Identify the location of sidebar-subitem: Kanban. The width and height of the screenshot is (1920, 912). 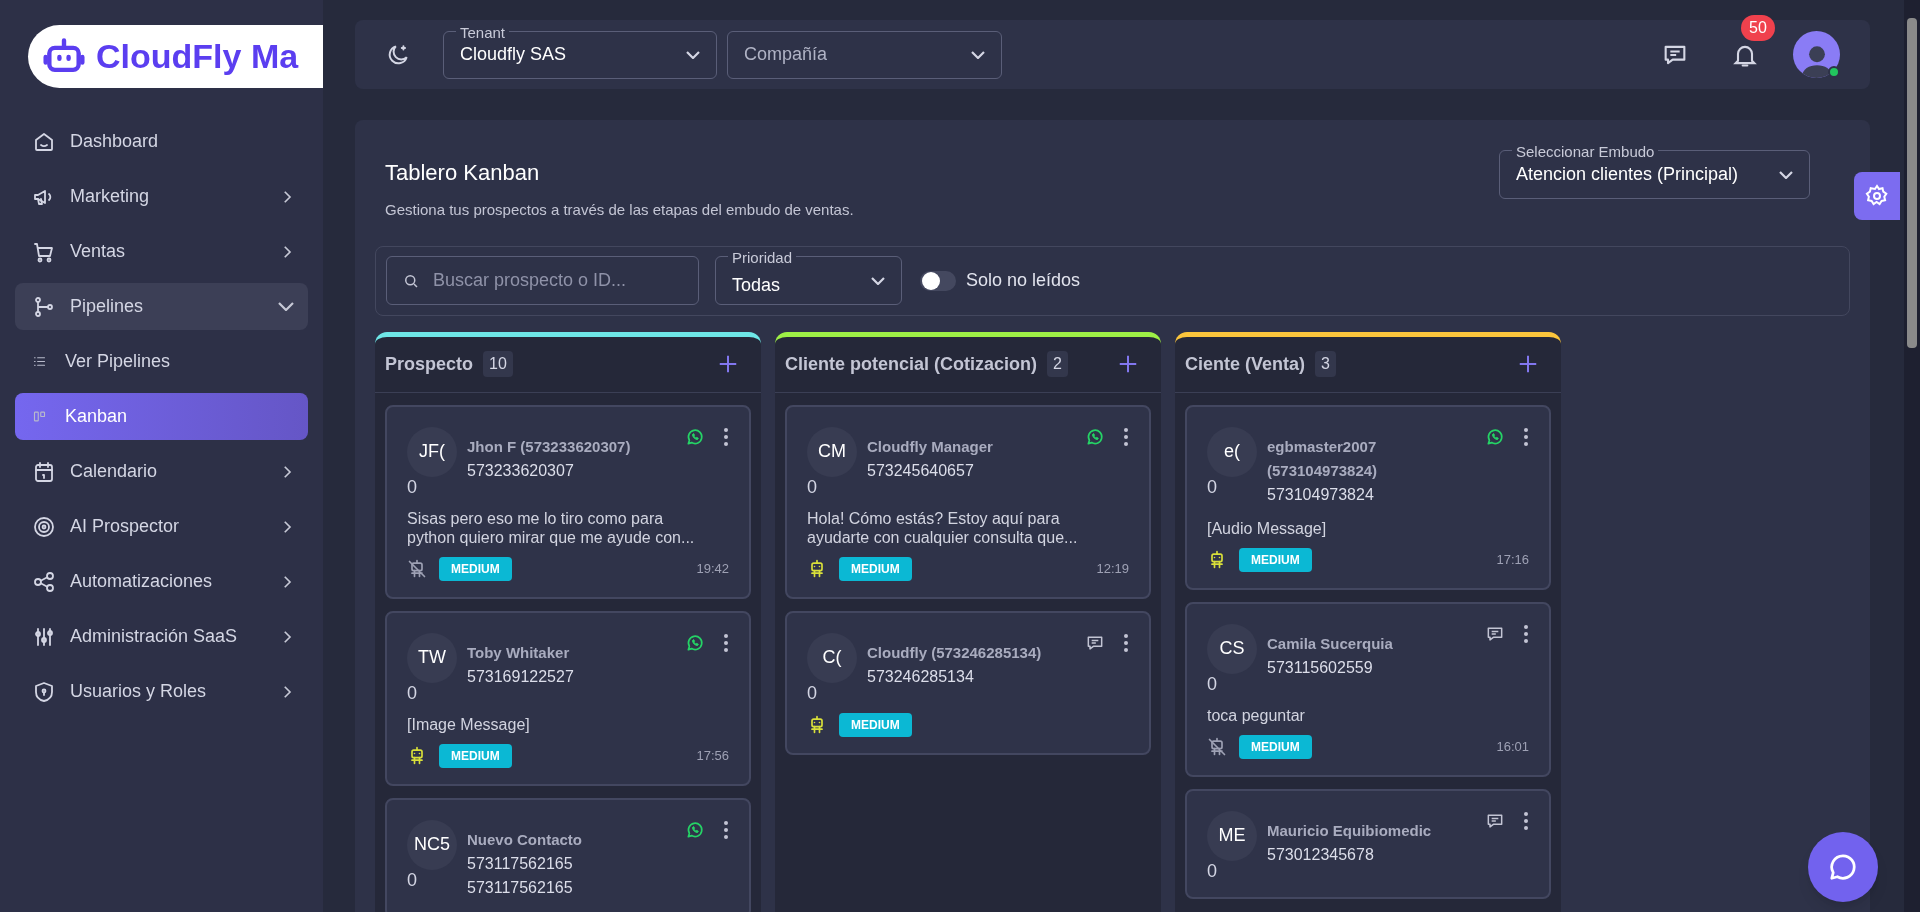
(161, 416).